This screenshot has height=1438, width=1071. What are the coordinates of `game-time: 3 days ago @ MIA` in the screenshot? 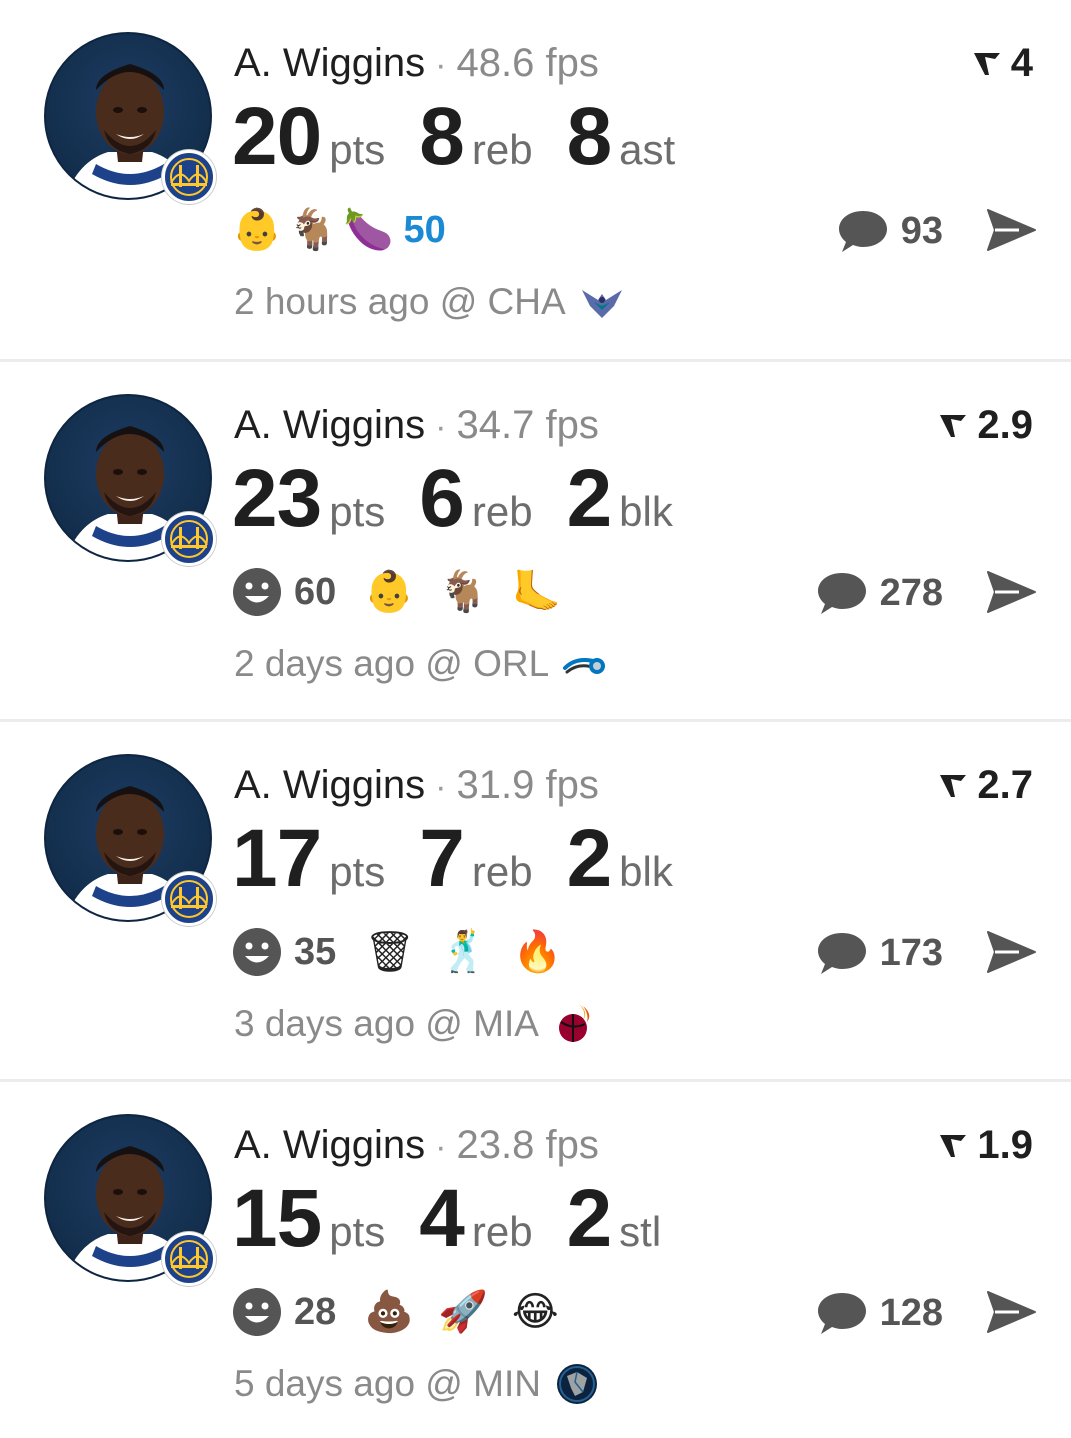 It's located at (415, 1024).